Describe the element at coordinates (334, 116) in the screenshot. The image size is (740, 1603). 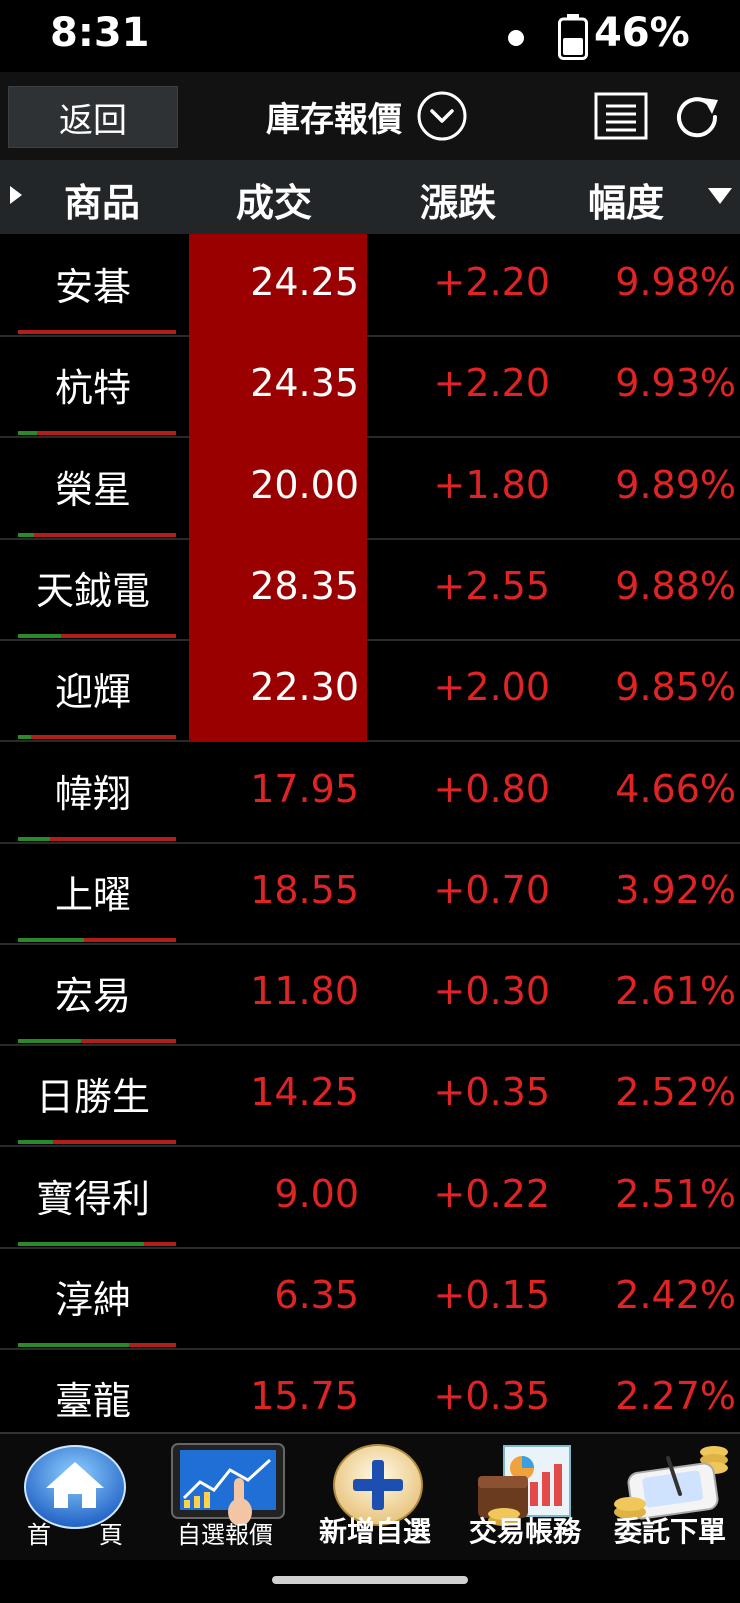
I see `page-title: 庫存報價` at that location.